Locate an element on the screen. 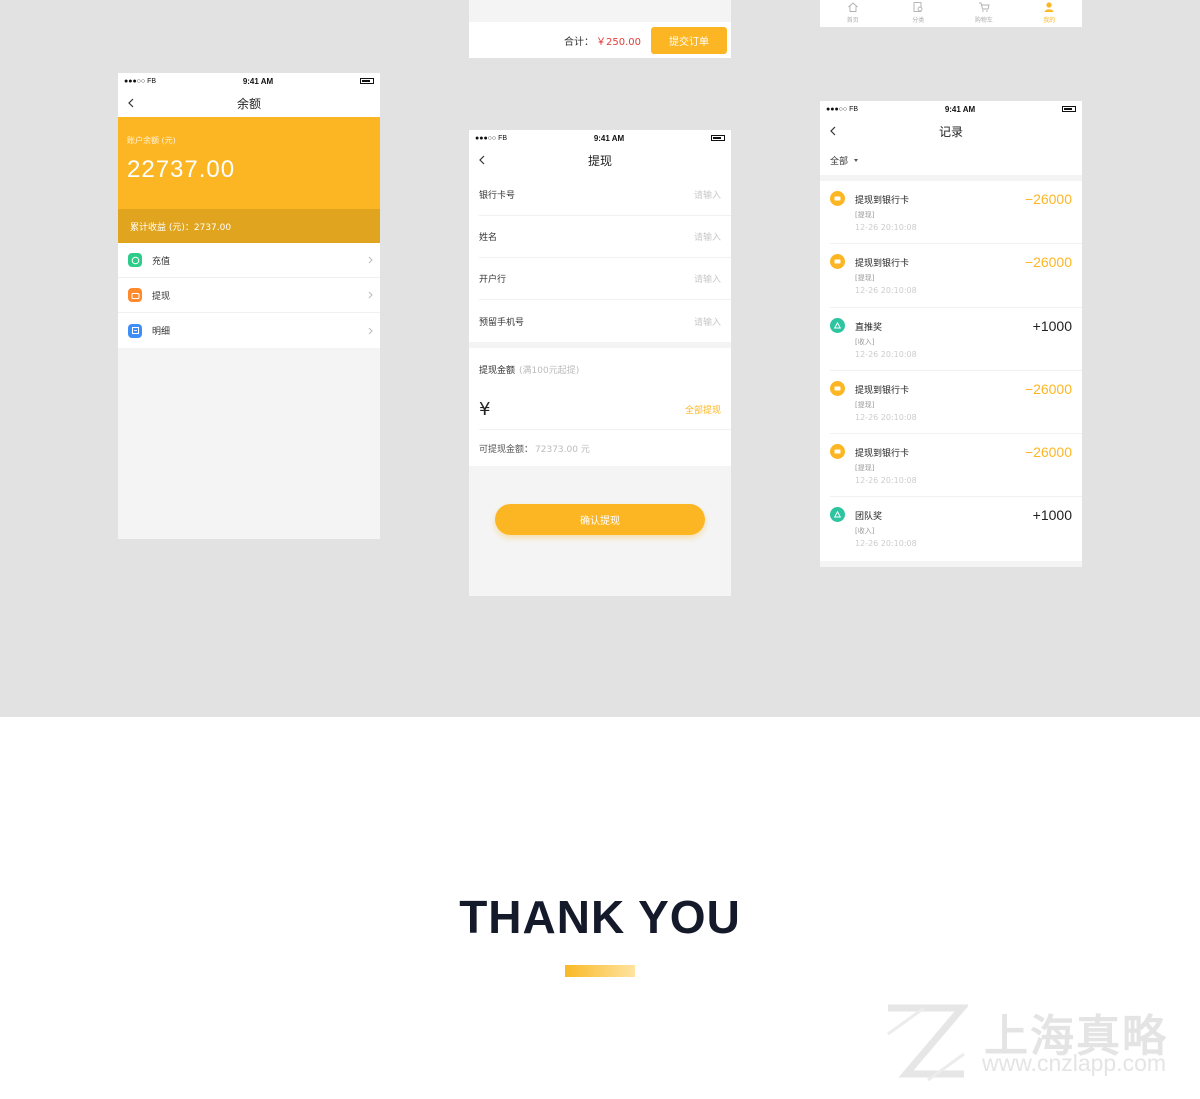 Image resolution: width=1200 pixels, height=1099 pixels. detail-icon is located at coordinates (135, 330).